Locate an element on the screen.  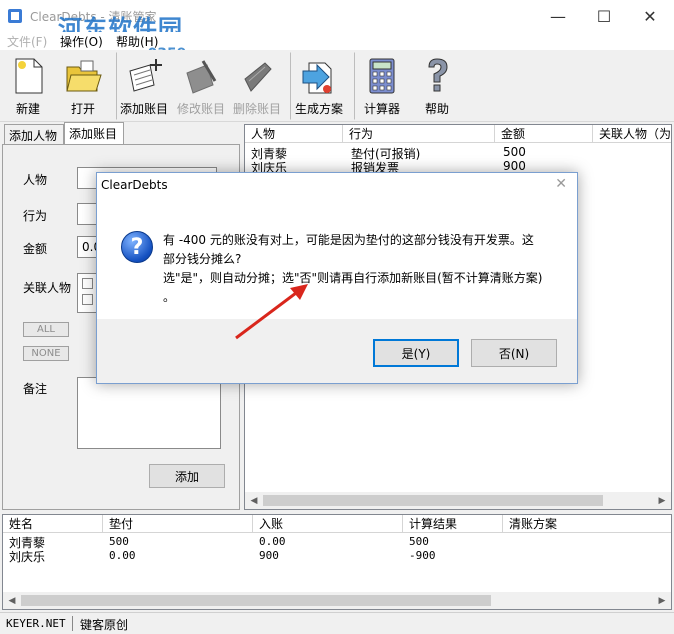
generate-plan-button: 生成方案 is located at coordinates (319, 86).